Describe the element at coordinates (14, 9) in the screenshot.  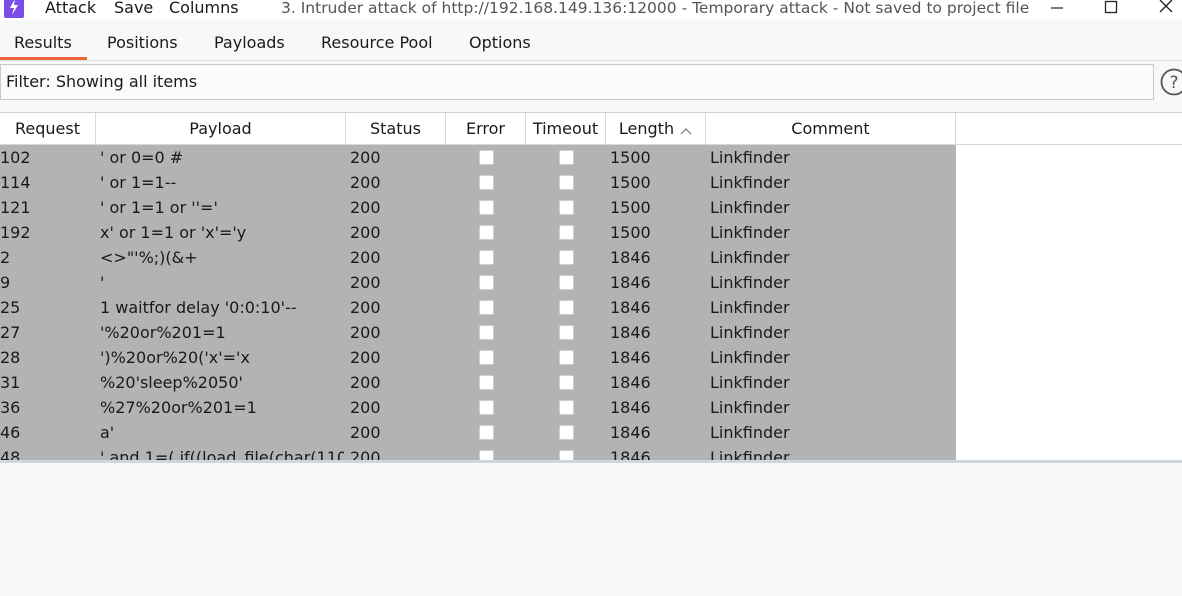
I see `lightning-bolt-icon` at that location.